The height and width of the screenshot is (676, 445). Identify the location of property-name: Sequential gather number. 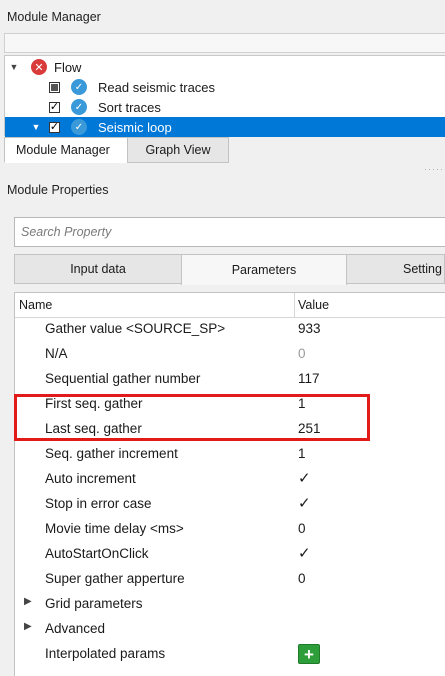
(123, 378).